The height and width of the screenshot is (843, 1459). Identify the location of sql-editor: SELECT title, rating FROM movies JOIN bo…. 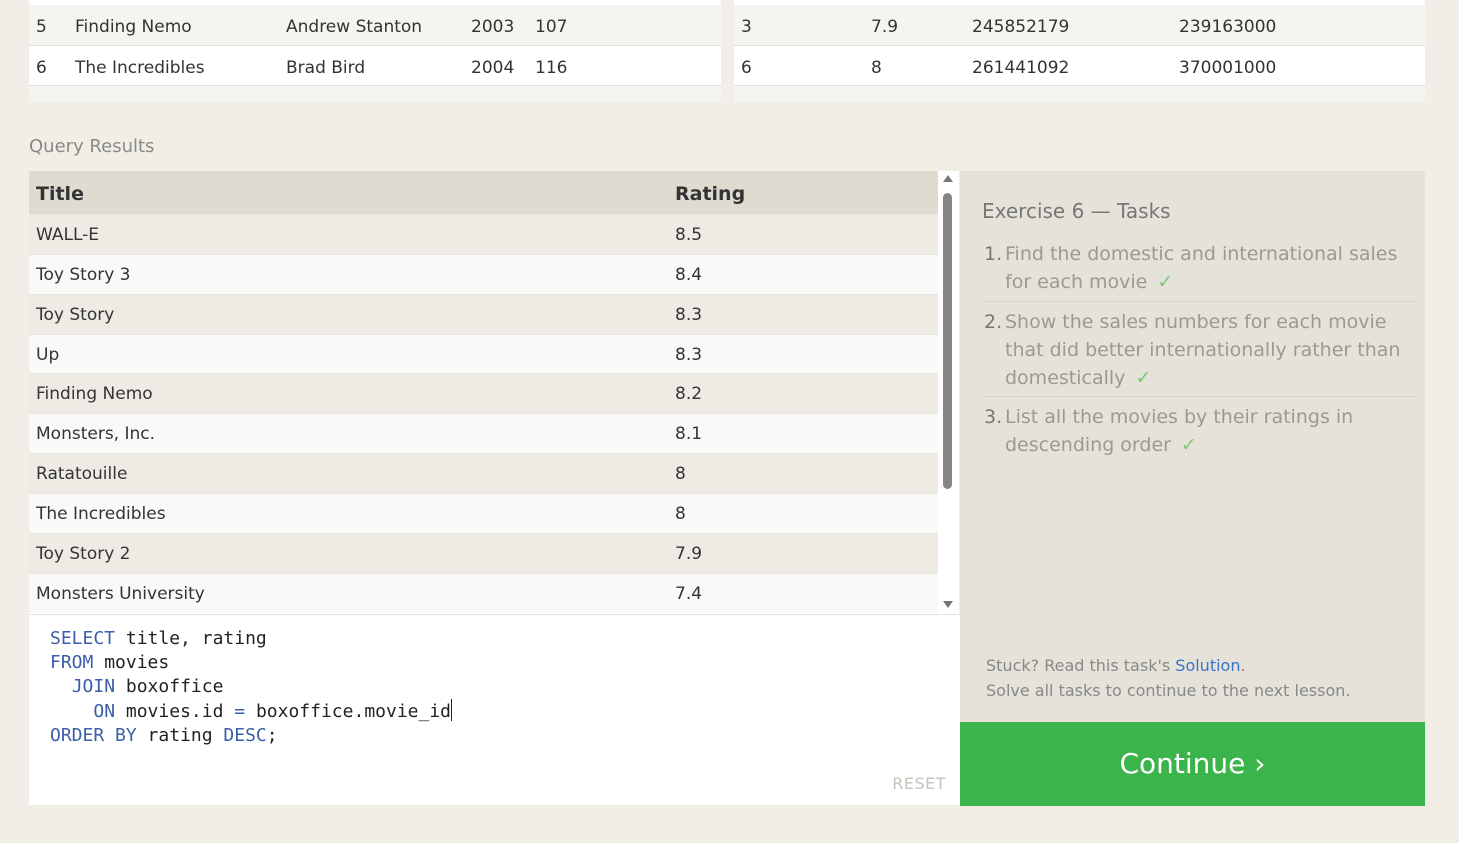
(494, 709).